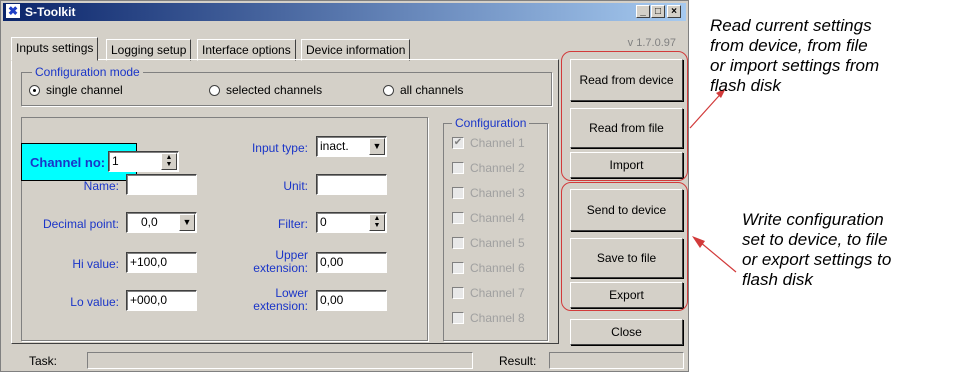  I want to click on read-annotation-line4: flash disk, so click(745, 85).